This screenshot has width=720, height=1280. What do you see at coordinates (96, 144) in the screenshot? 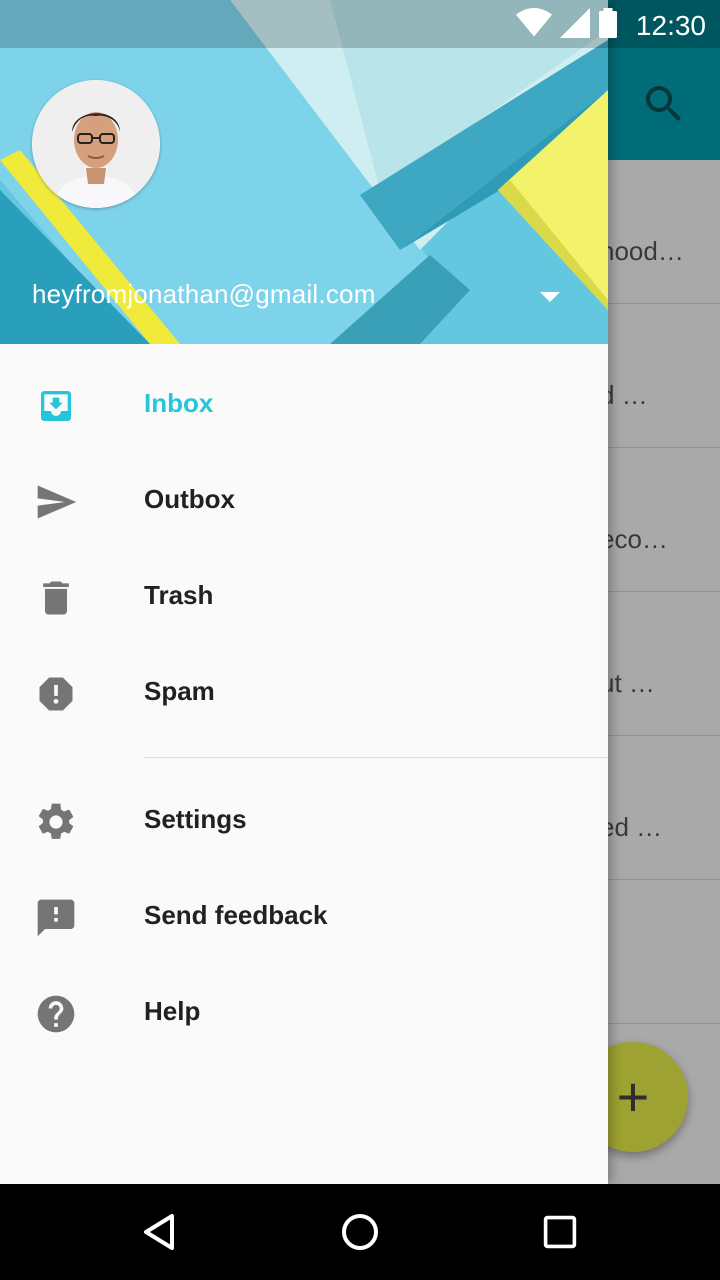
I see `avatar` at bounding box center [96, 144].